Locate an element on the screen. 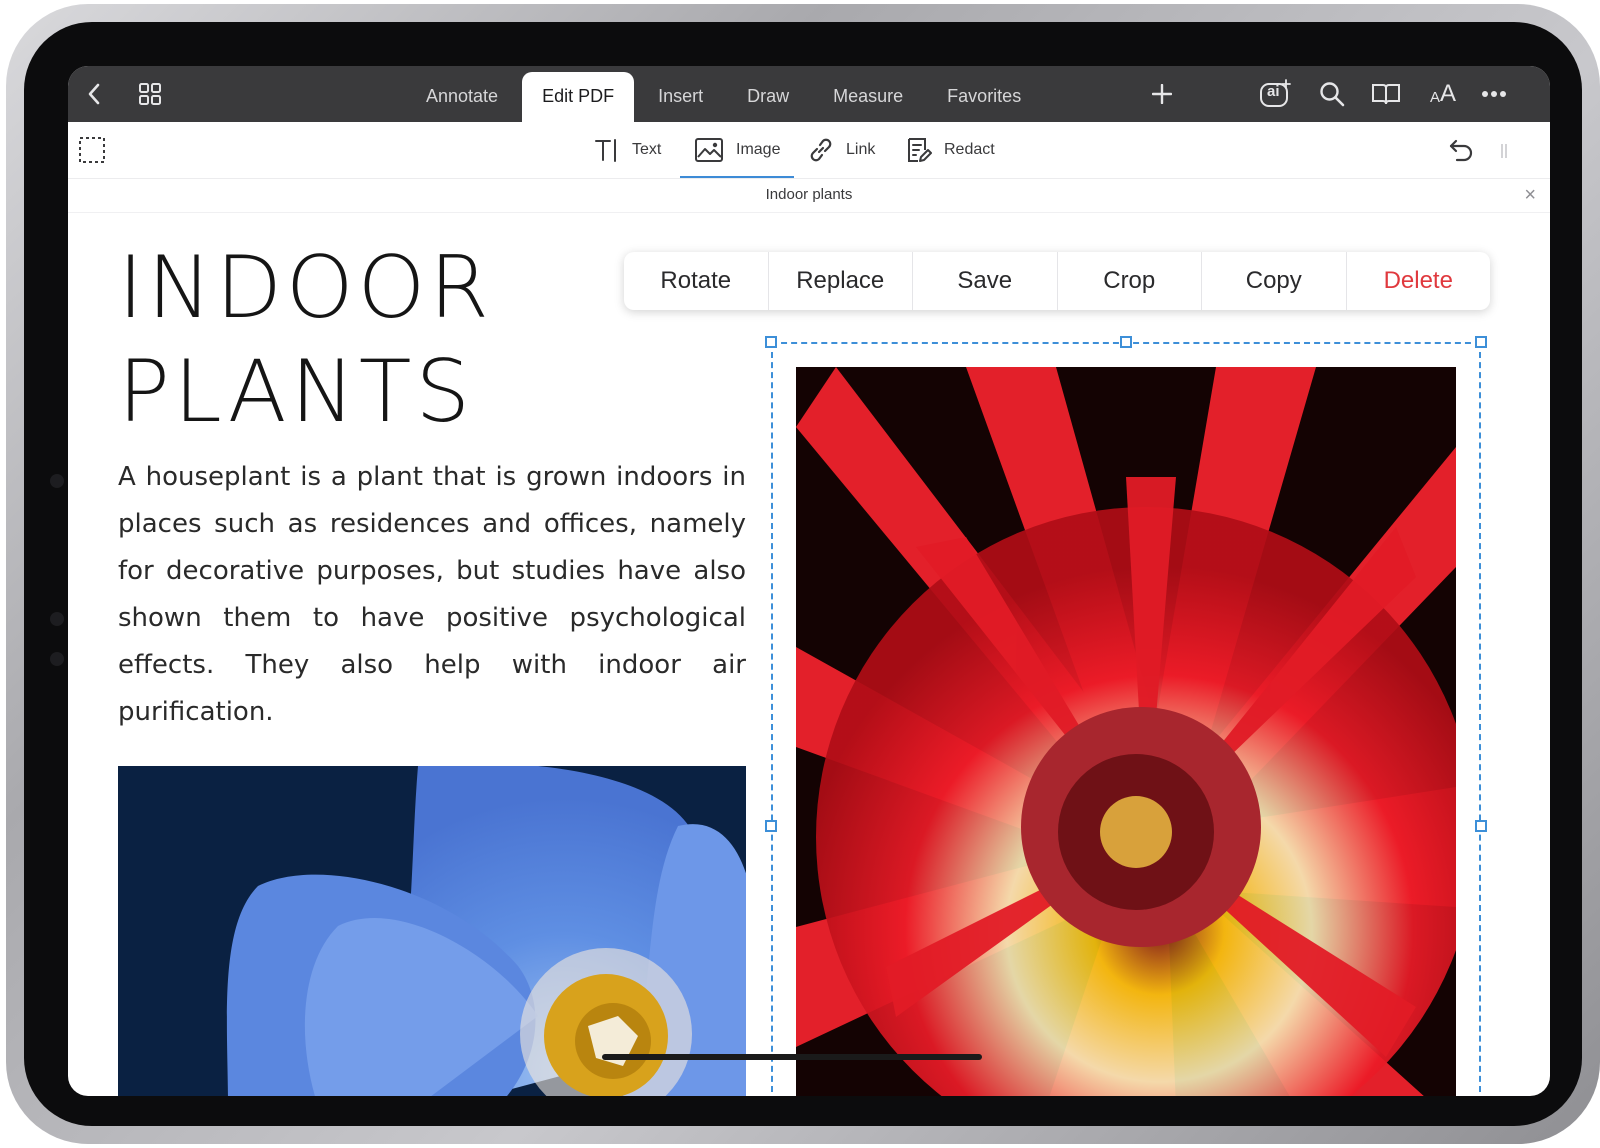 The width and height of the screenshot is (1600, 1148). tool-redact-label: Redact is located at coordinates (969, 149).